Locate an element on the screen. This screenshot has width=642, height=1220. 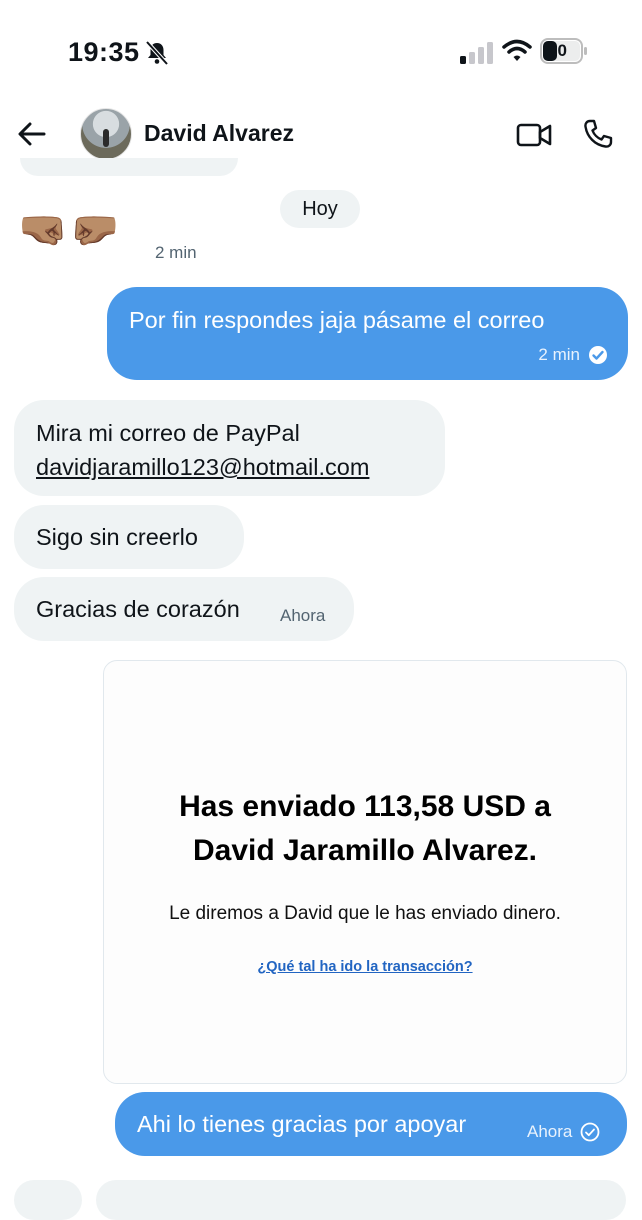
bell-slash-icon is located at coordinates (157, 53).